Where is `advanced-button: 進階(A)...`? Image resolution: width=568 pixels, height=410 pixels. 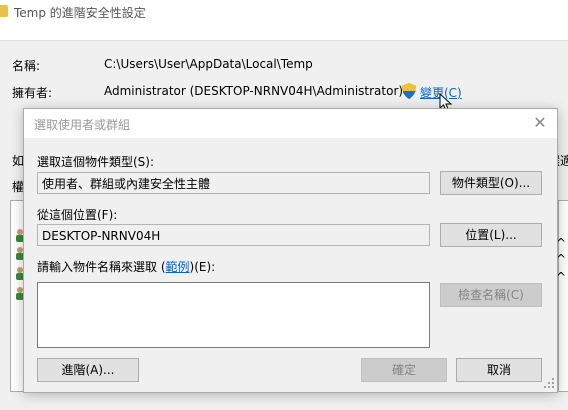 advanced-button: 進階(A)... is located at coordinates (88, 370).